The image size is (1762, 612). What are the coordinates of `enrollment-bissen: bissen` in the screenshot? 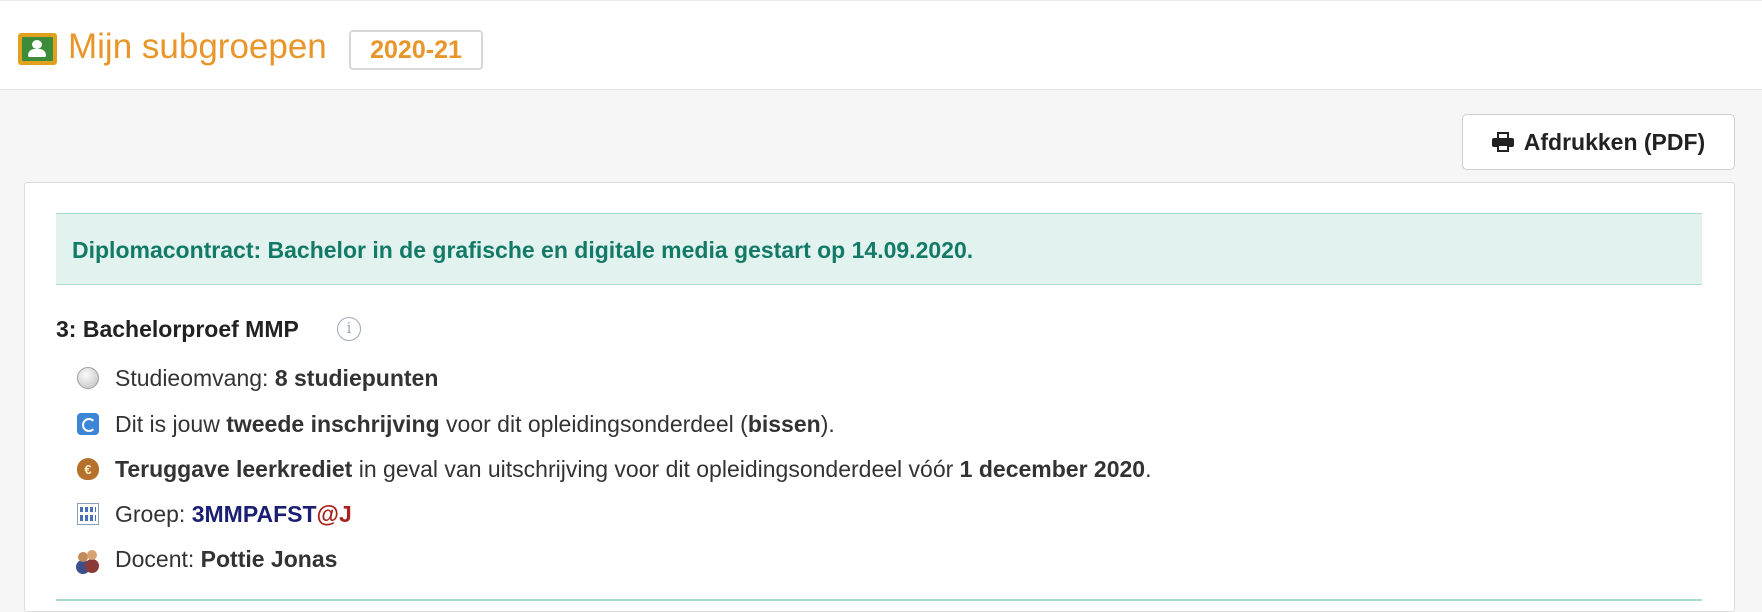 It's located at (784, 424).